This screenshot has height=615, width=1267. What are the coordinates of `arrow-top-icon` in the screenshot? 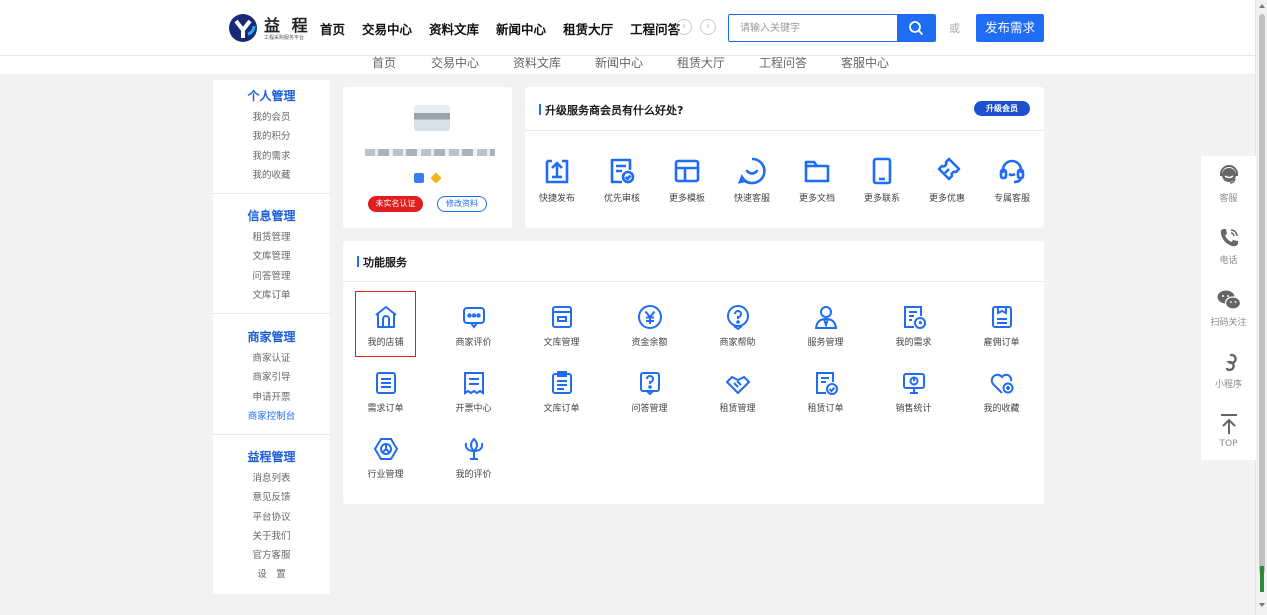 It's located at (1228, 424).